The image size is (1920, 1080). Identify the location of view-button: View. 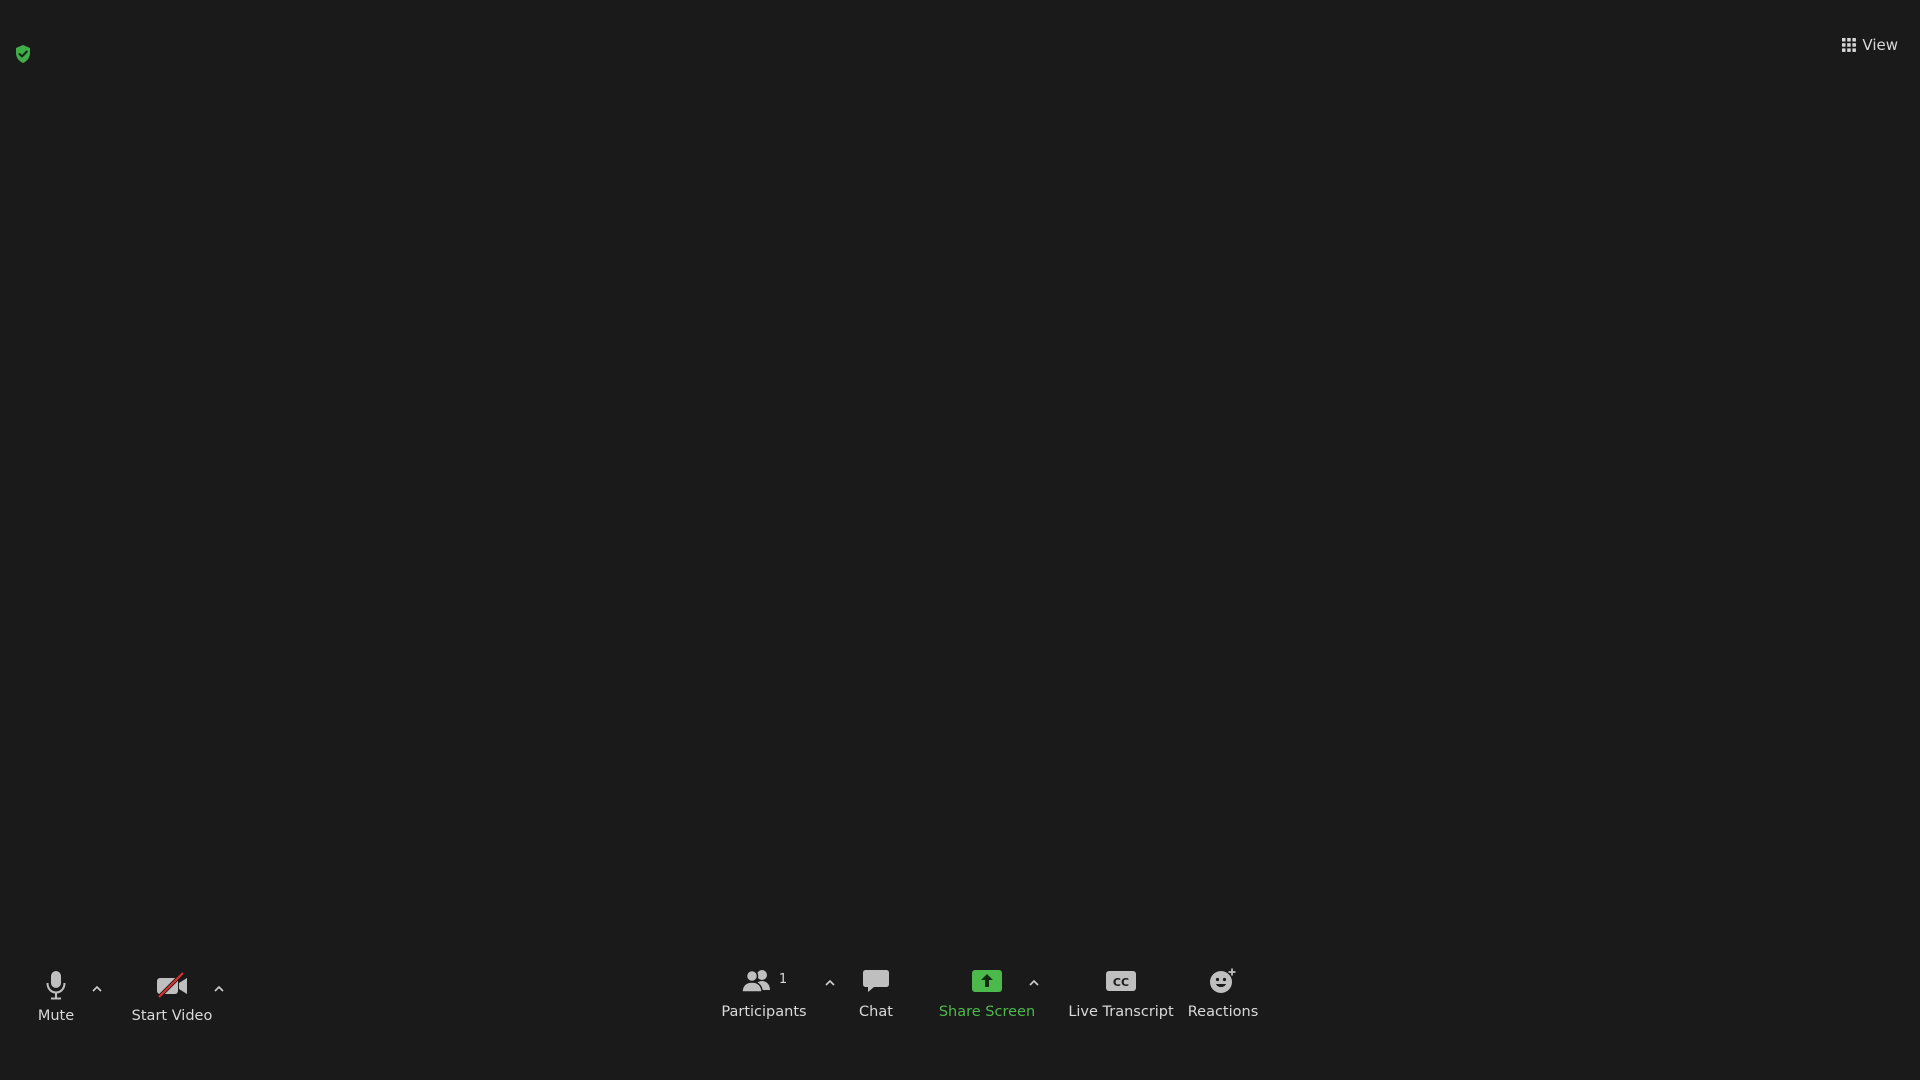
(1870, 45).